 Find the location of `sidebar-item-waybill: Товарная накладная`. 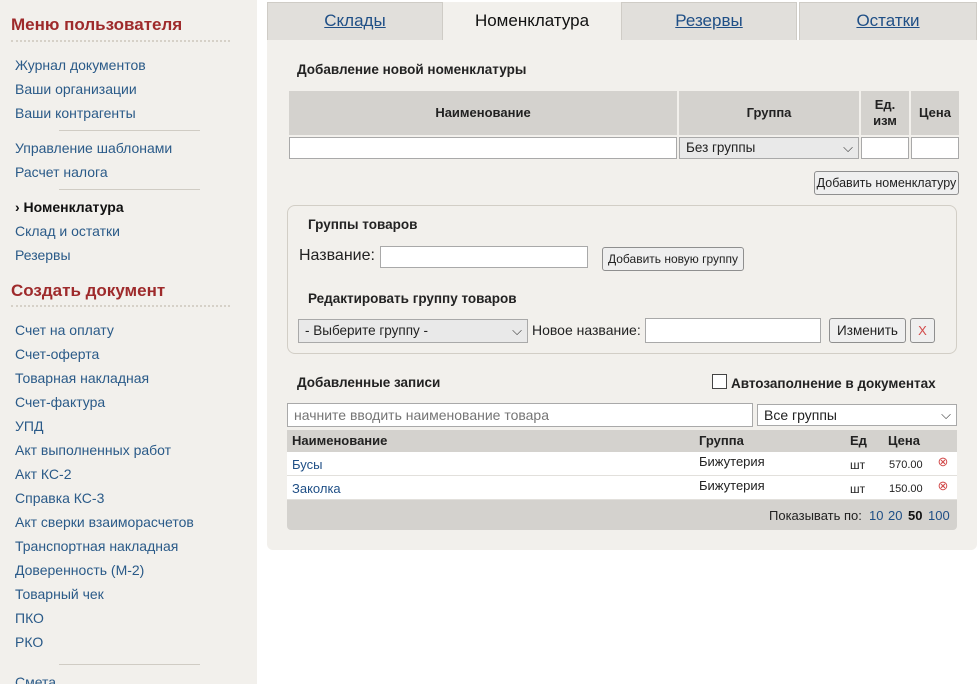

sidebar-item-waybill: Товарная накладная is located at coordinates (82, 378).